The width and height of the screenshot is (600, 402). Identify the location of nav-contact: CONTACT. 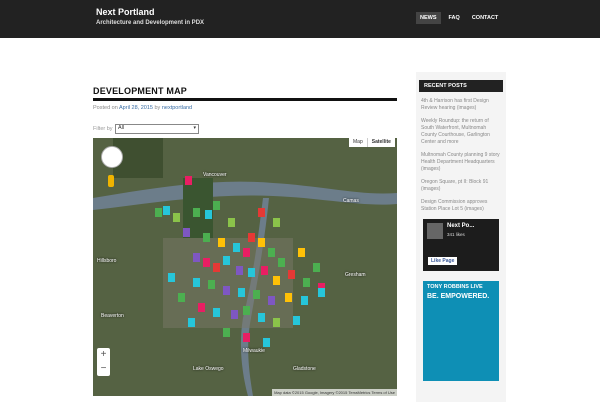
(485, 18).